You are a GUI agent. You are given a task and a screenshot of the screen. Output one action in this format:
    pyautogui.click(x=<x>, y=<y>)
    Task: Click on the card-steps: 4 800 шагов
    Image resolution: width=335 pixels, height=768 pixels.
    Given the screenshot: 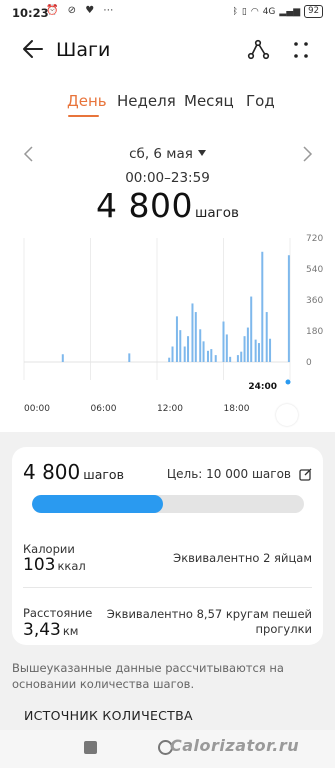 What is the action you would take?
    pyautogui.click(x=73, y=472)
    